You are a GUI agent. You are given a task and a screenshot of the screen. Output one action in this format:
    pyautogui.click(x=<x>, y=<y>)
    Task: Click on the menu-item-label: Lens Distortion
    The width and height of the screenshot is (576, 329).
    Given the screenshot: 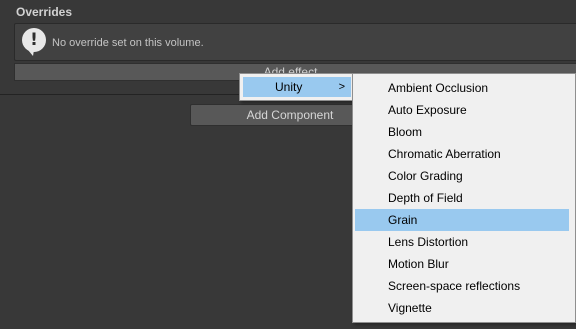 What is the action you would take?
    pyautogui.click(x=428, y=242)
    